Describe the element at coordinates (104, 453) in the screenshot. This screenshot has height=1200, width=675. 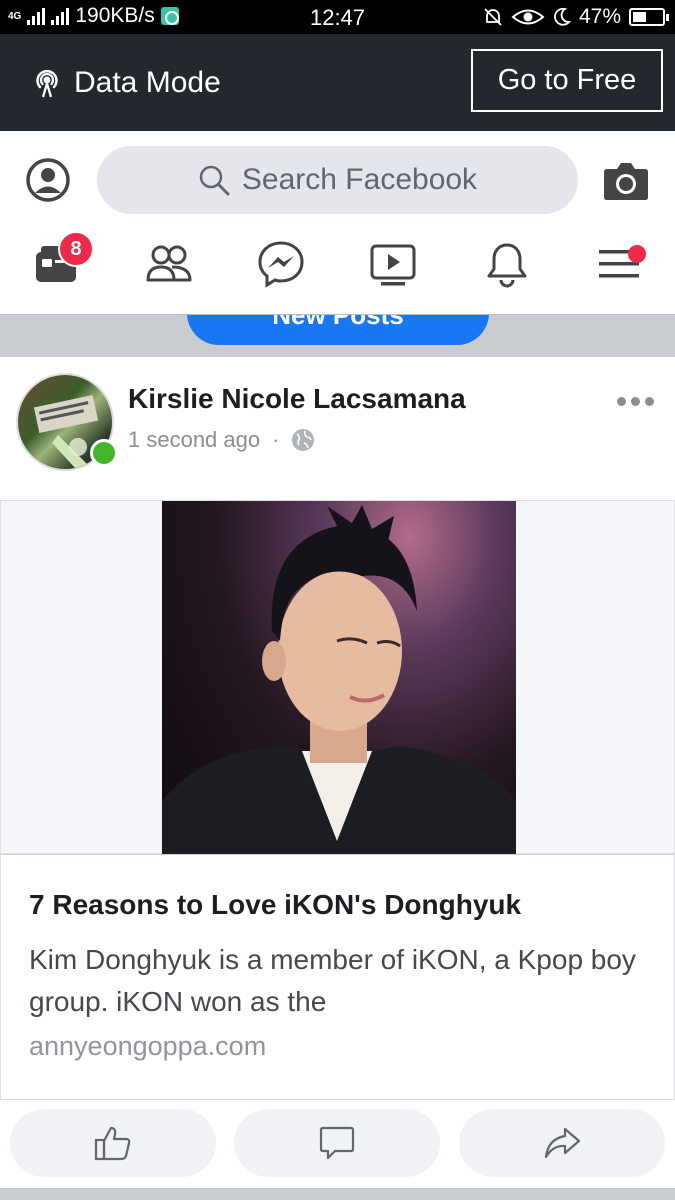
I see `online-status-dot` at that location.